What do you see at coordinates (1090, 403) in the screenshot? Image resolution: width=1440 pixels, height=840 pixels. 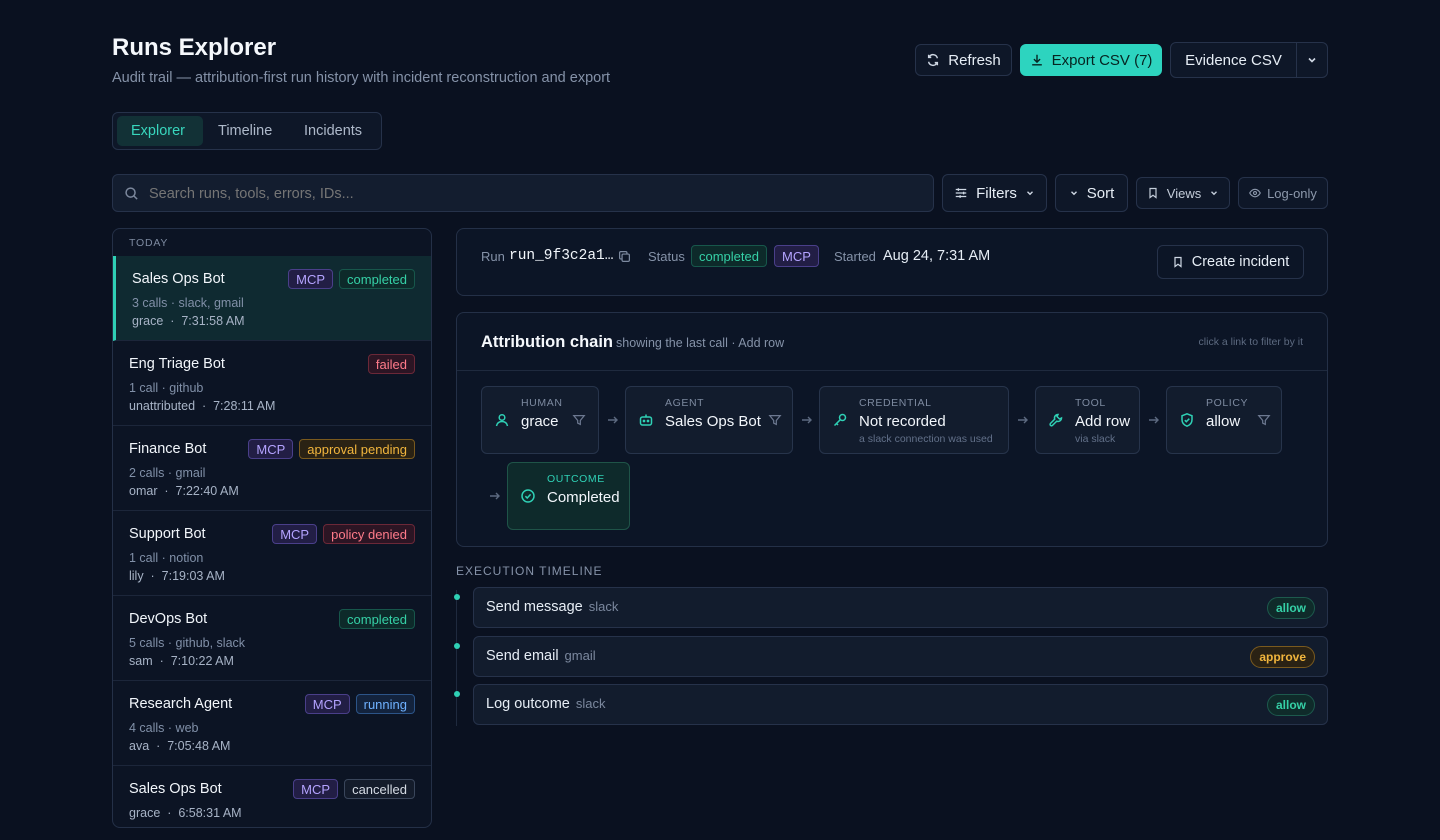 I see `node-label: TOOL` at bounding box center [1090, 403].